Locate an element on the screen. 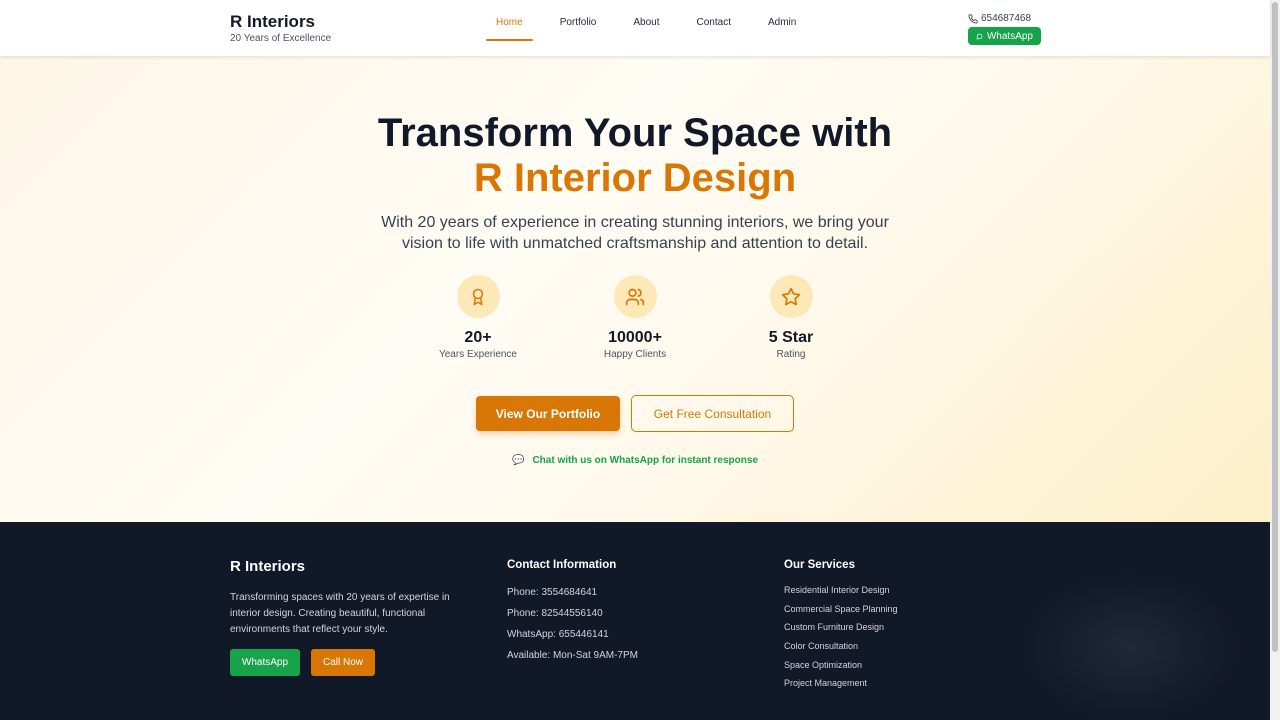 The width and height of the screenshot is (1280, 720). stat-rating: 5 Star Rating is located at coordinates (791, 317).